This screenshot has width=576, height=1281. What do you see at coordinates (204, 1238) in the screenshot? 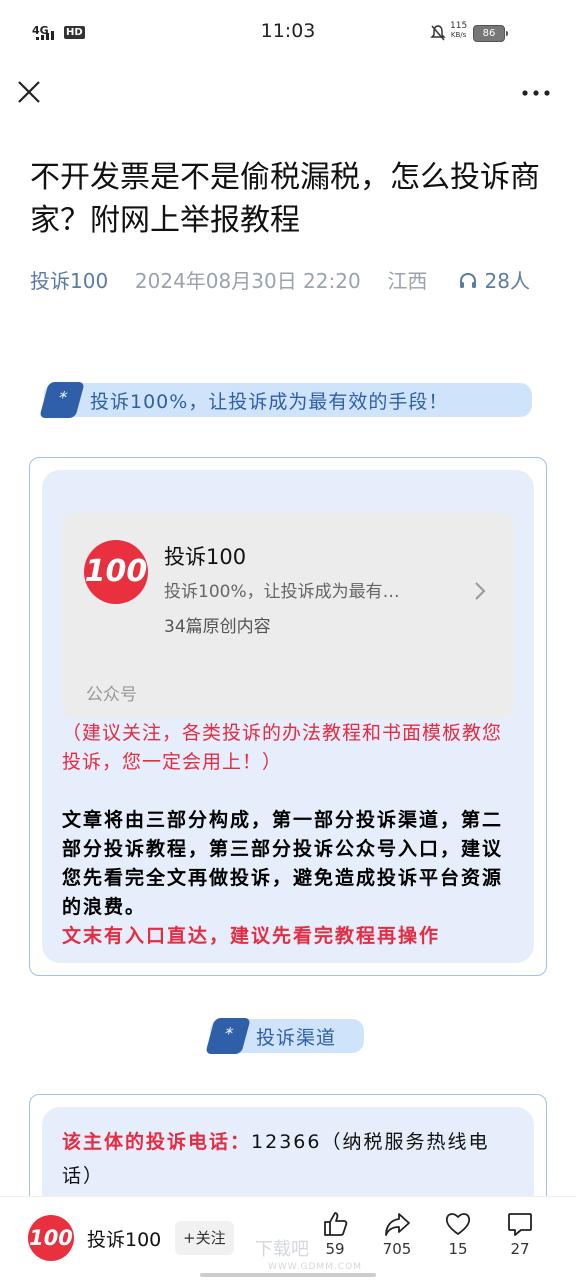
I see `follow-button: +关注` at bounding box center [204, 1238].